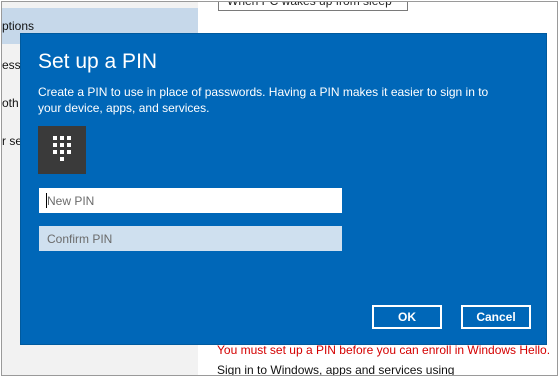 The width and height of the screenshot is (560, 378). What do you see at coordinates (11, 65) in the screenshot?
I see `sidebar-item-access: ess` at bounding box center [11, 65].